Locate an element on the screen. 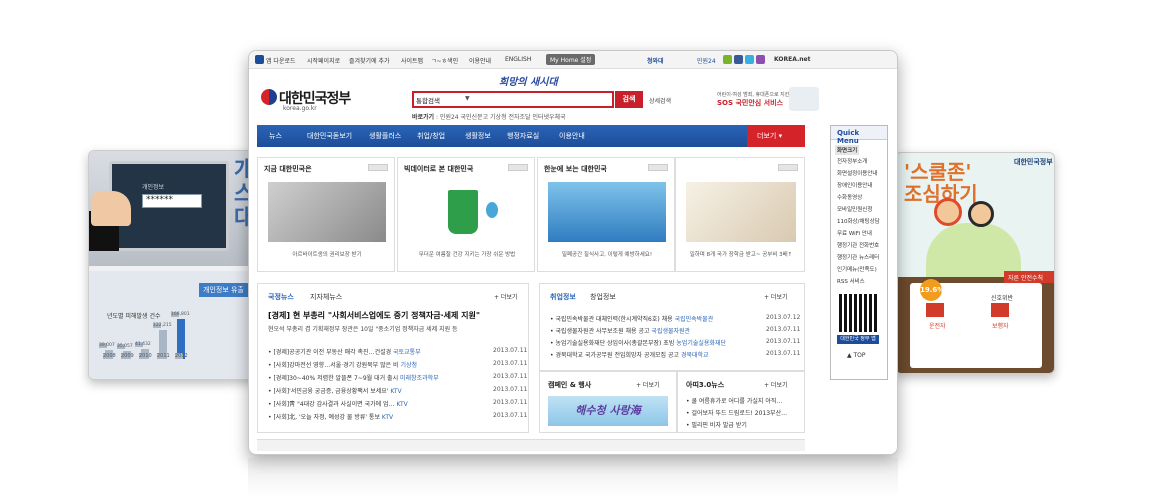  nav-life-plus: 생활플러스 is located at coordinates (385, 136).